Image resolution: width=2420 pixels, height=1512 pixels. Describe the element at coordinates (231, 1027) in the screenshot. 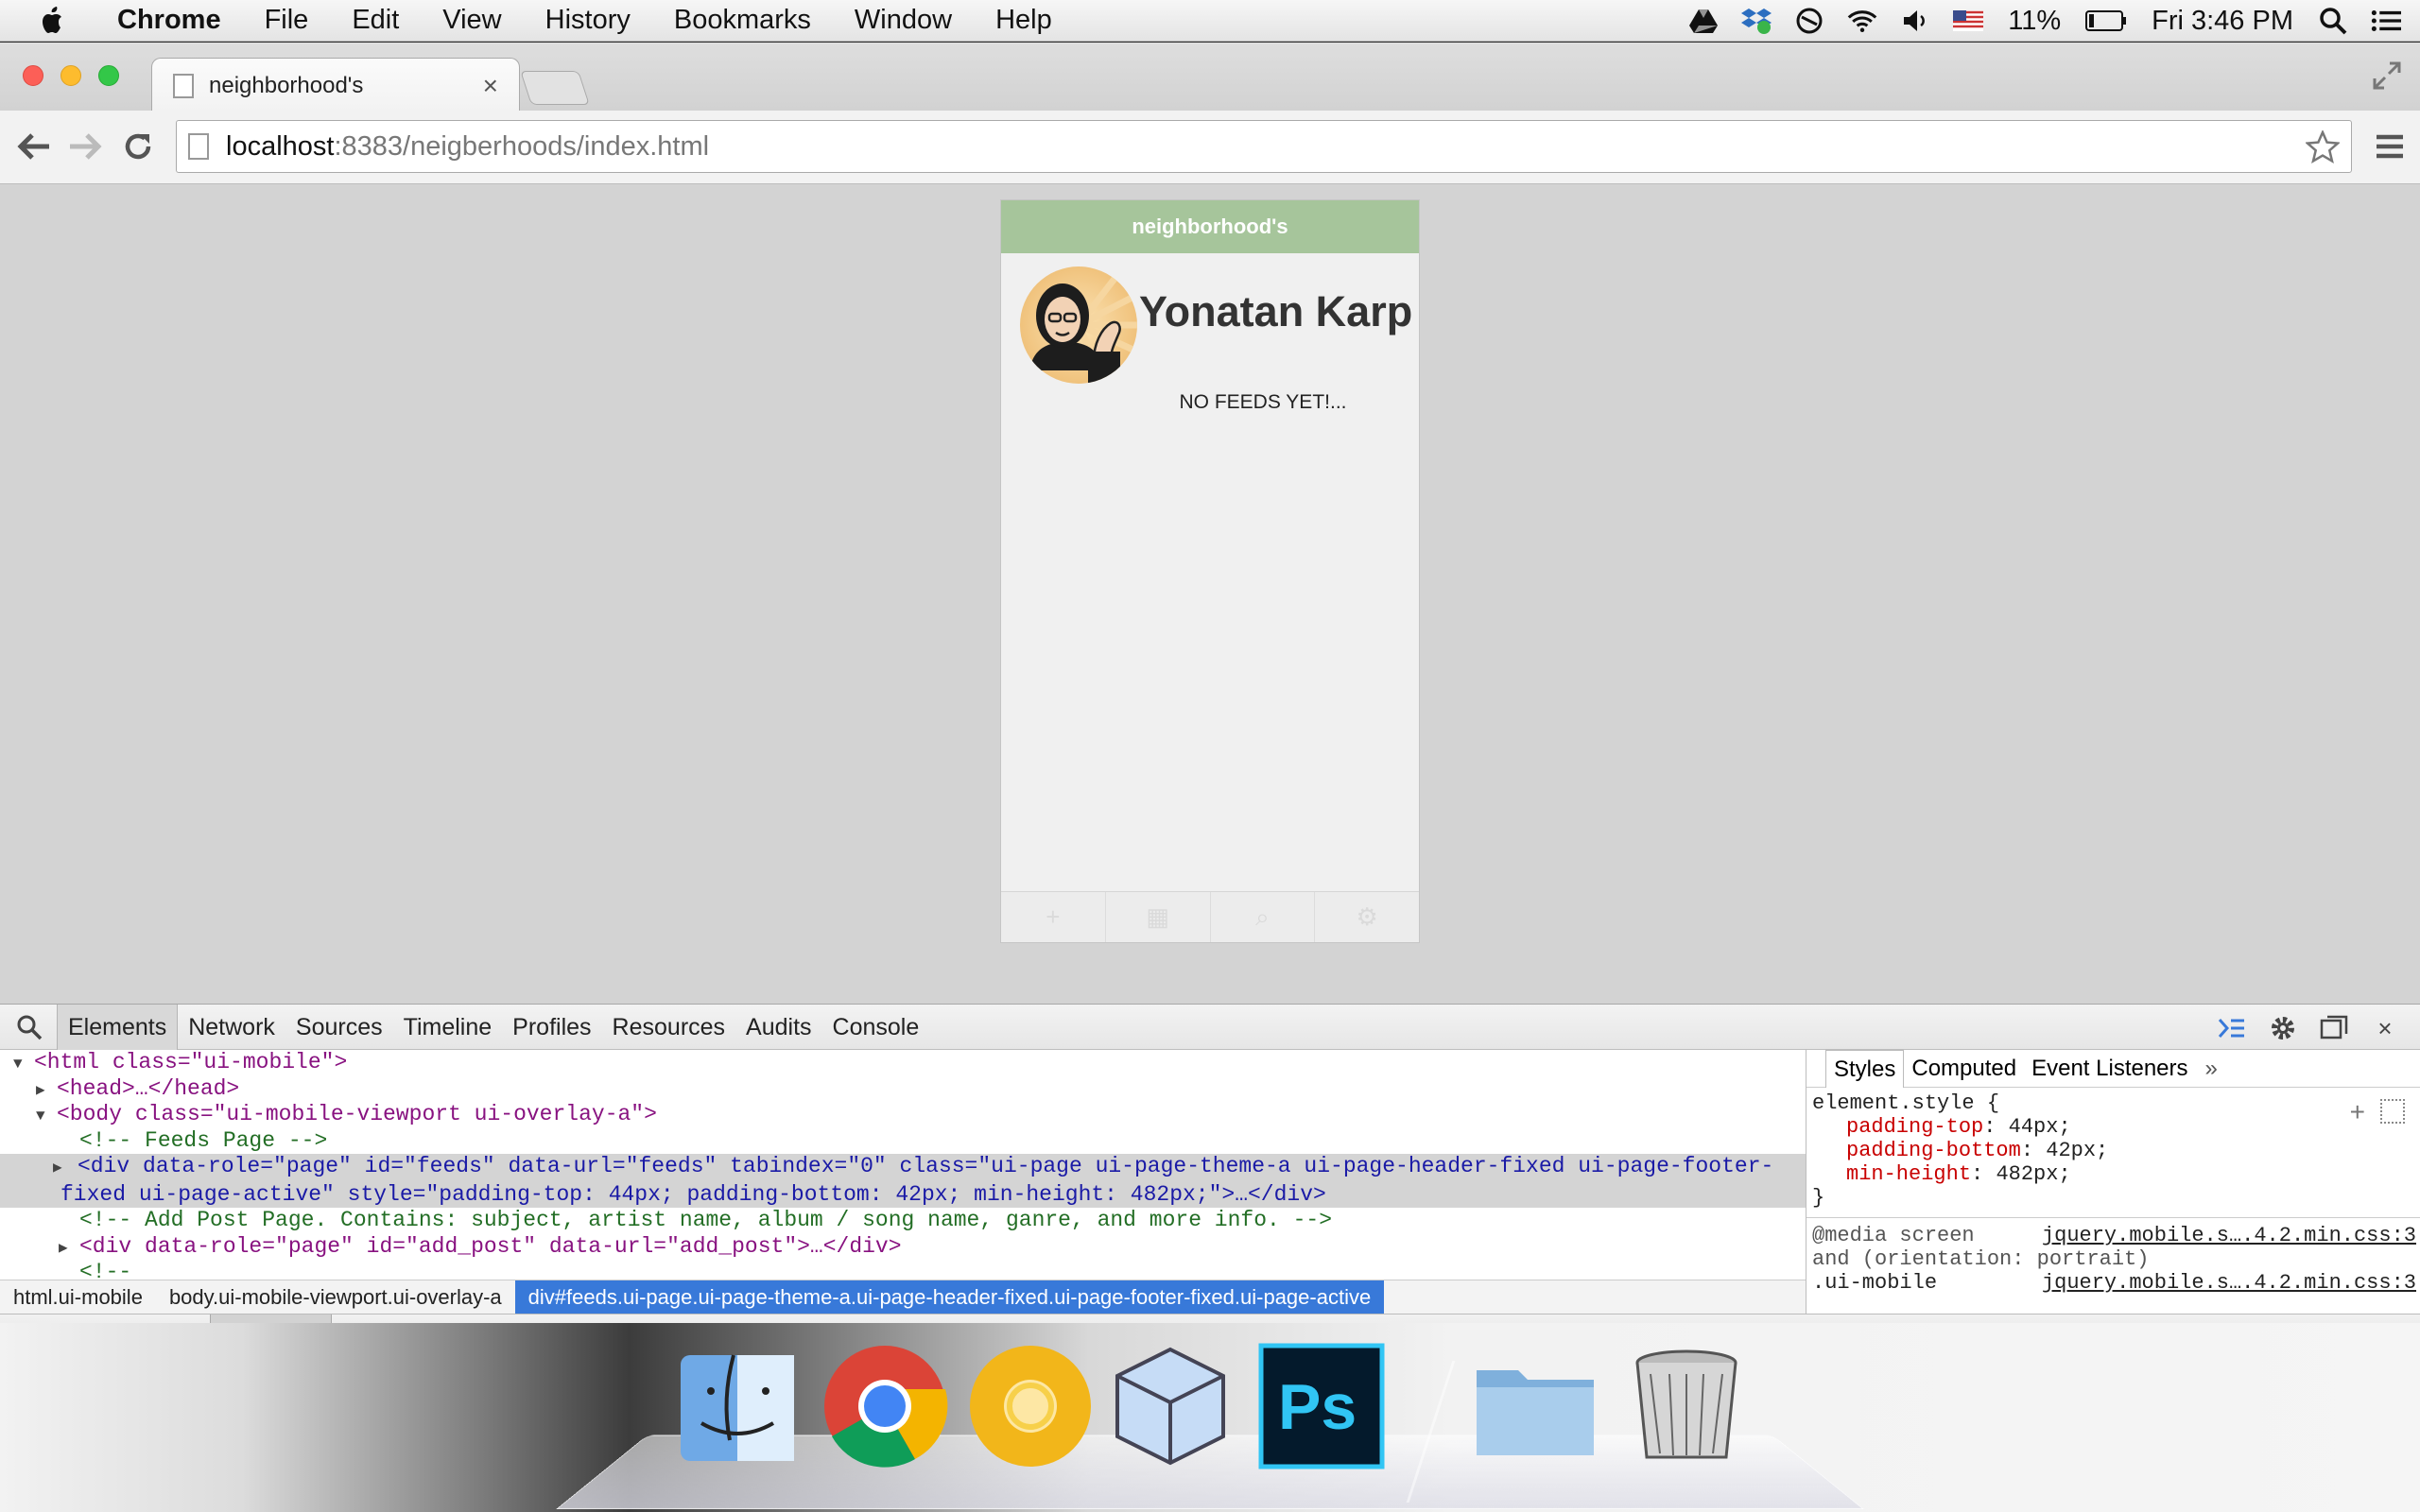

I see `devtools-tab-network: Network` at that location.